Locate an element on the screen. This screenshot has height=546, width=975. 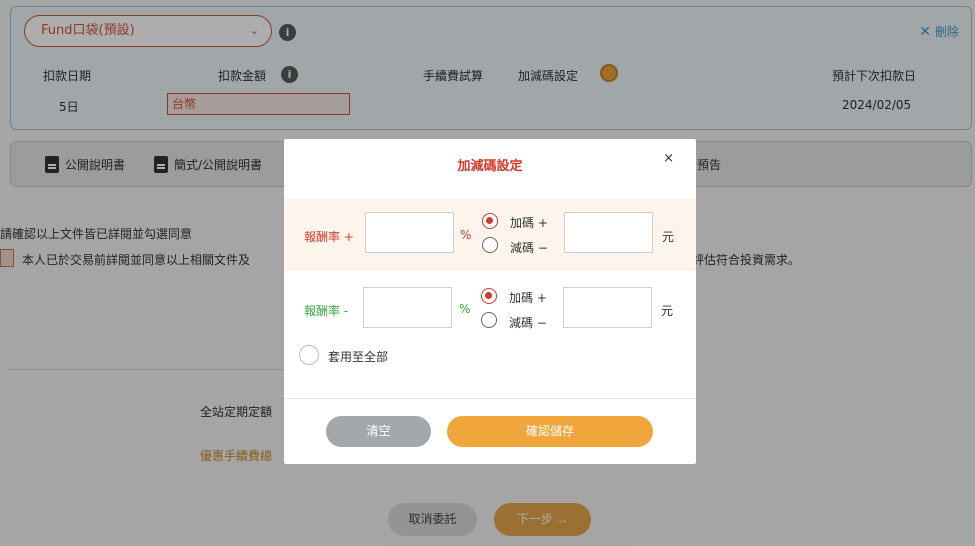
minus-decrease-radio is located at coordinates (489, 320).